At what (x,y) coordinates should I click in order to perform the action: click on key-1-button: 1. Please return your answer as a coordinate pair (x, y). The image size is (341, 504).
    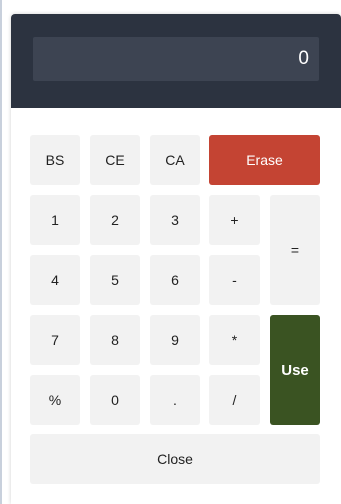
    Looking at the image, I should click on (55, 220).